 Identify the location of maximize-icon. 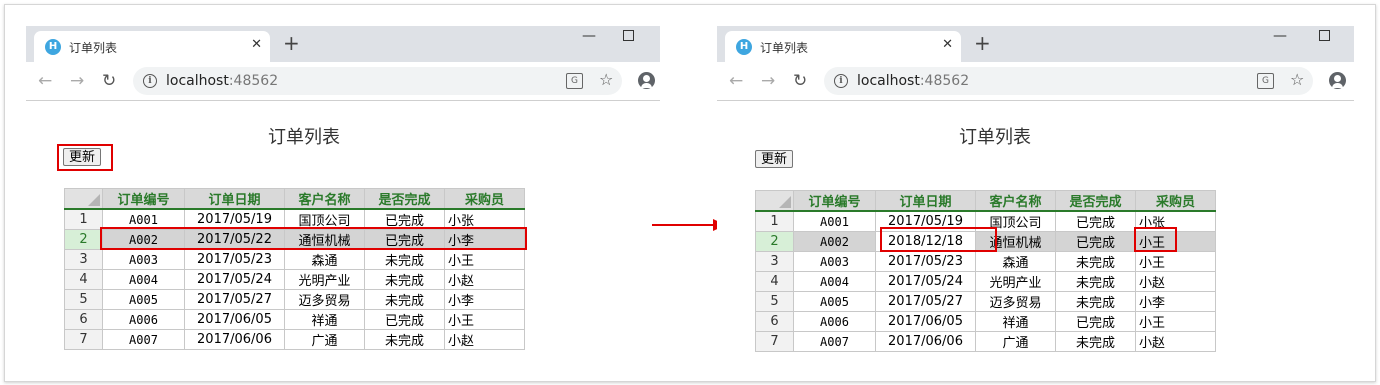
(628, 35).